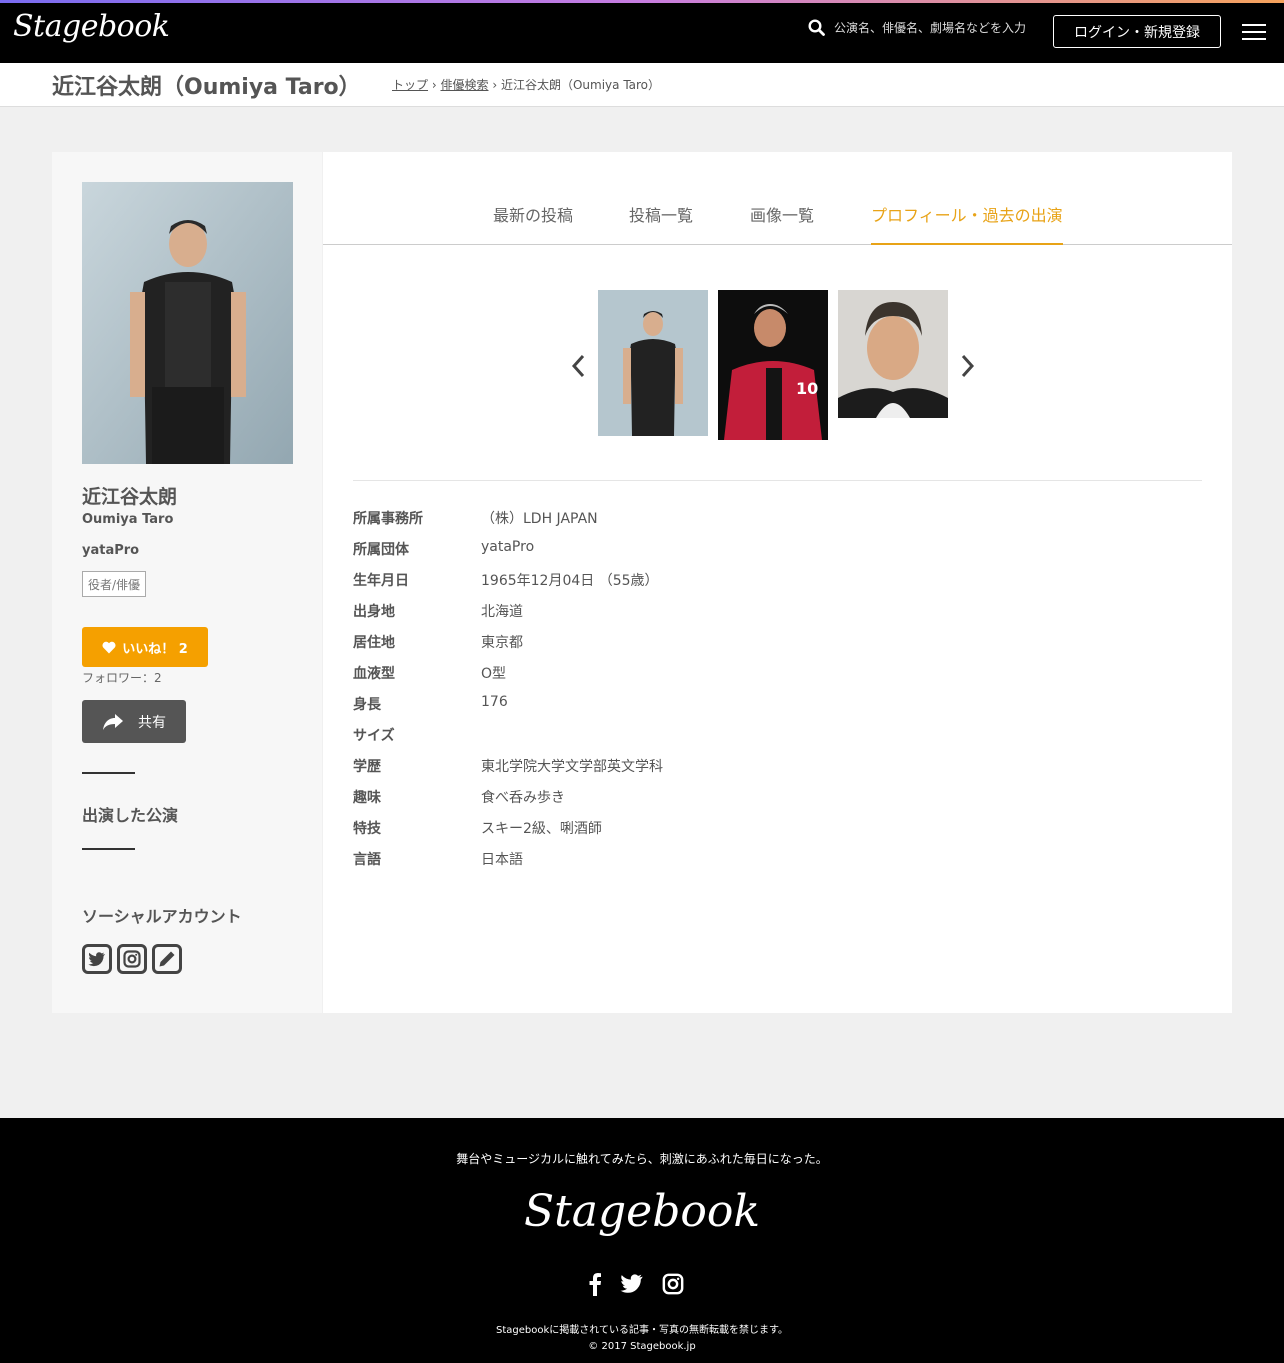 The height and width of the screenshot is (1363, 1284). What do you see at coordinates (381, 581) in the screenshot?
I see `profile-key: 生年月日` at bounding box center [381, 581].